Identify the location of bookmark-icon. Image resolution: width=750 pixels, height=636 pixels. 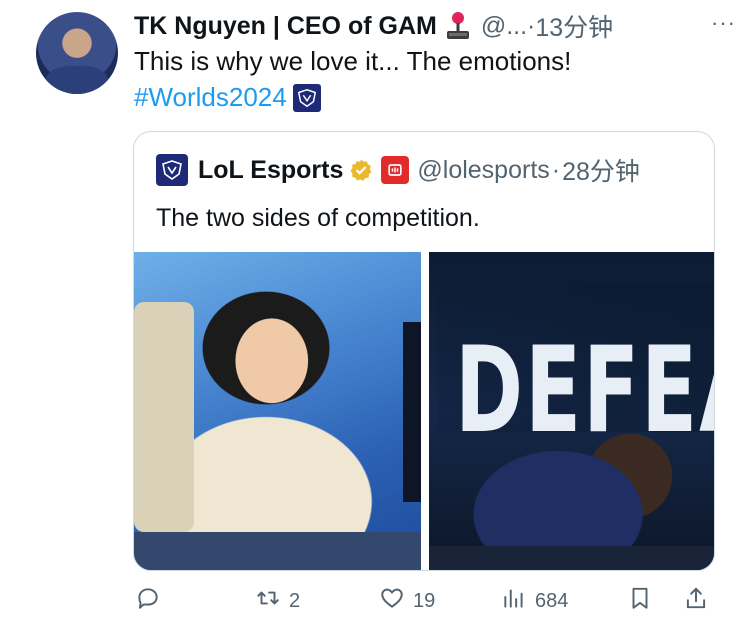
(640, 601).